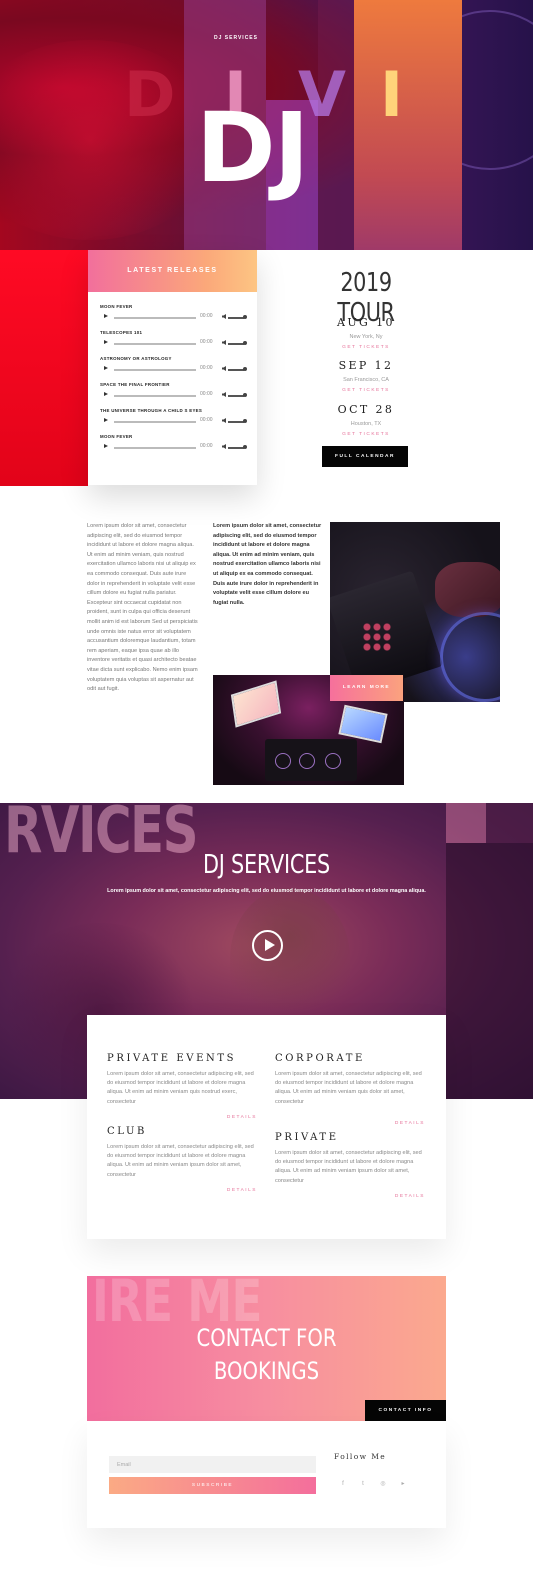  Describe the element at coordinates (127, 1131) in the screenshot. I see `service-name: CLUB` at that location.